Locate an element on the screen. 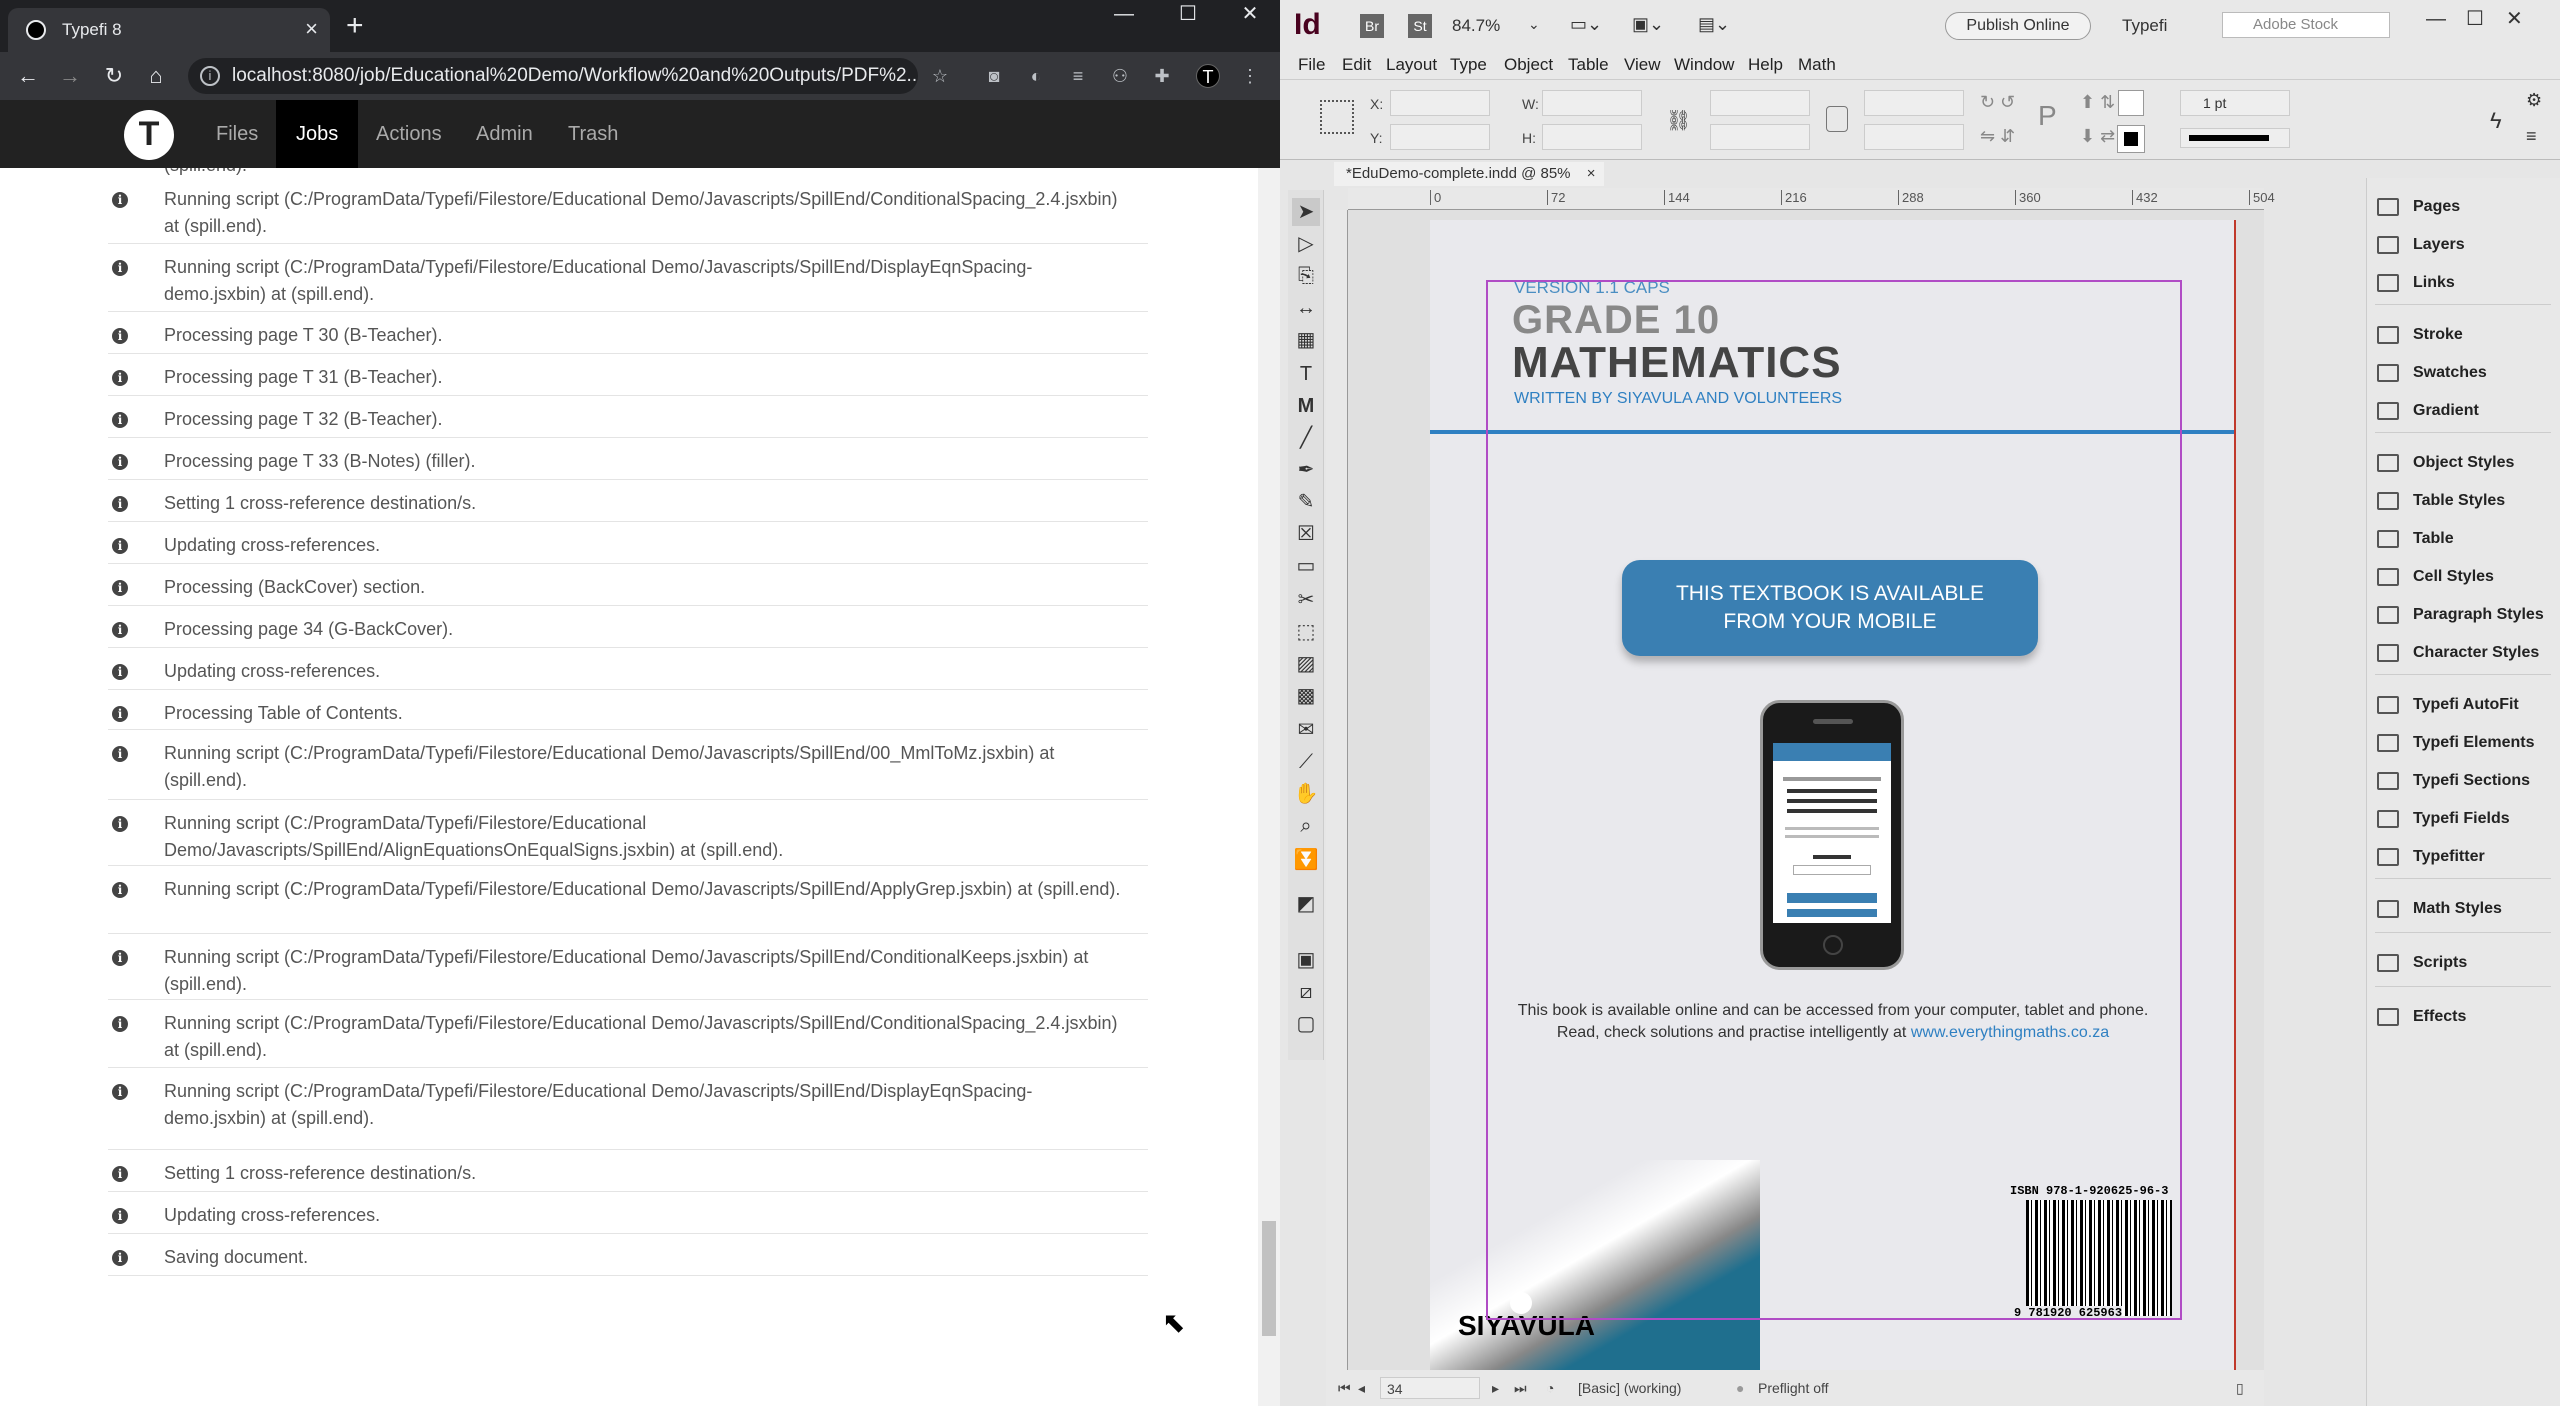 Image resolution: width=2560 pixels, height=1406 pixels. menu-help: Help is located at coordinates (1765, 65).